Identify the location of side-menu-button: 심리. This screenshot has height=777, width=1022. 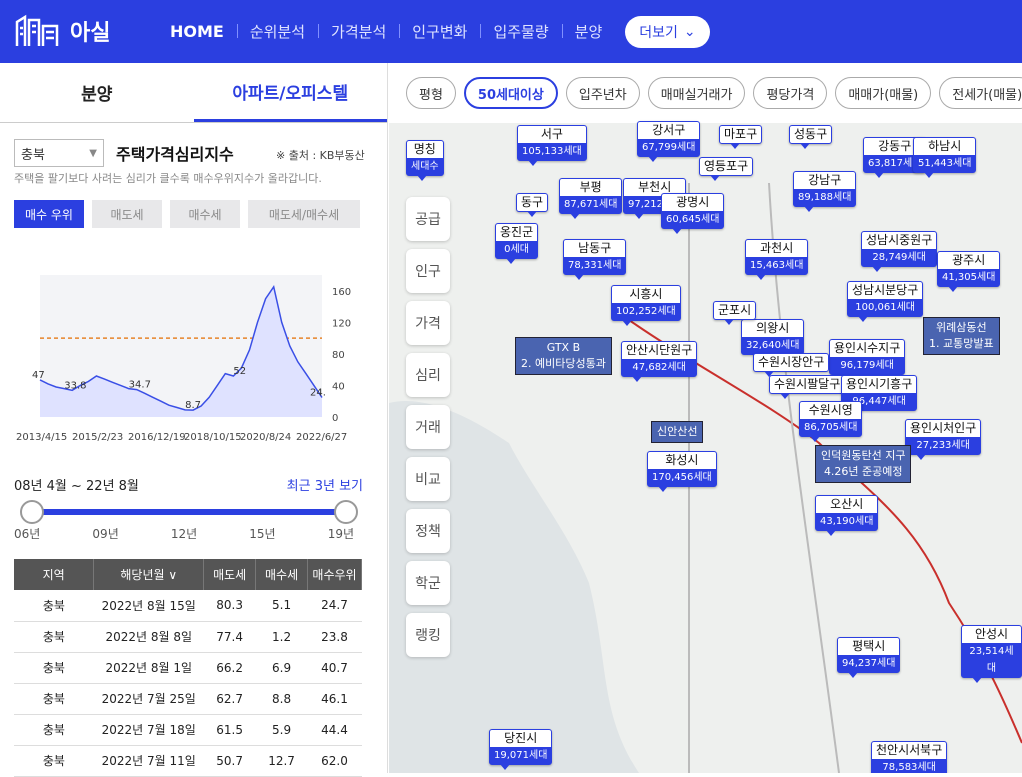
(428, 375).